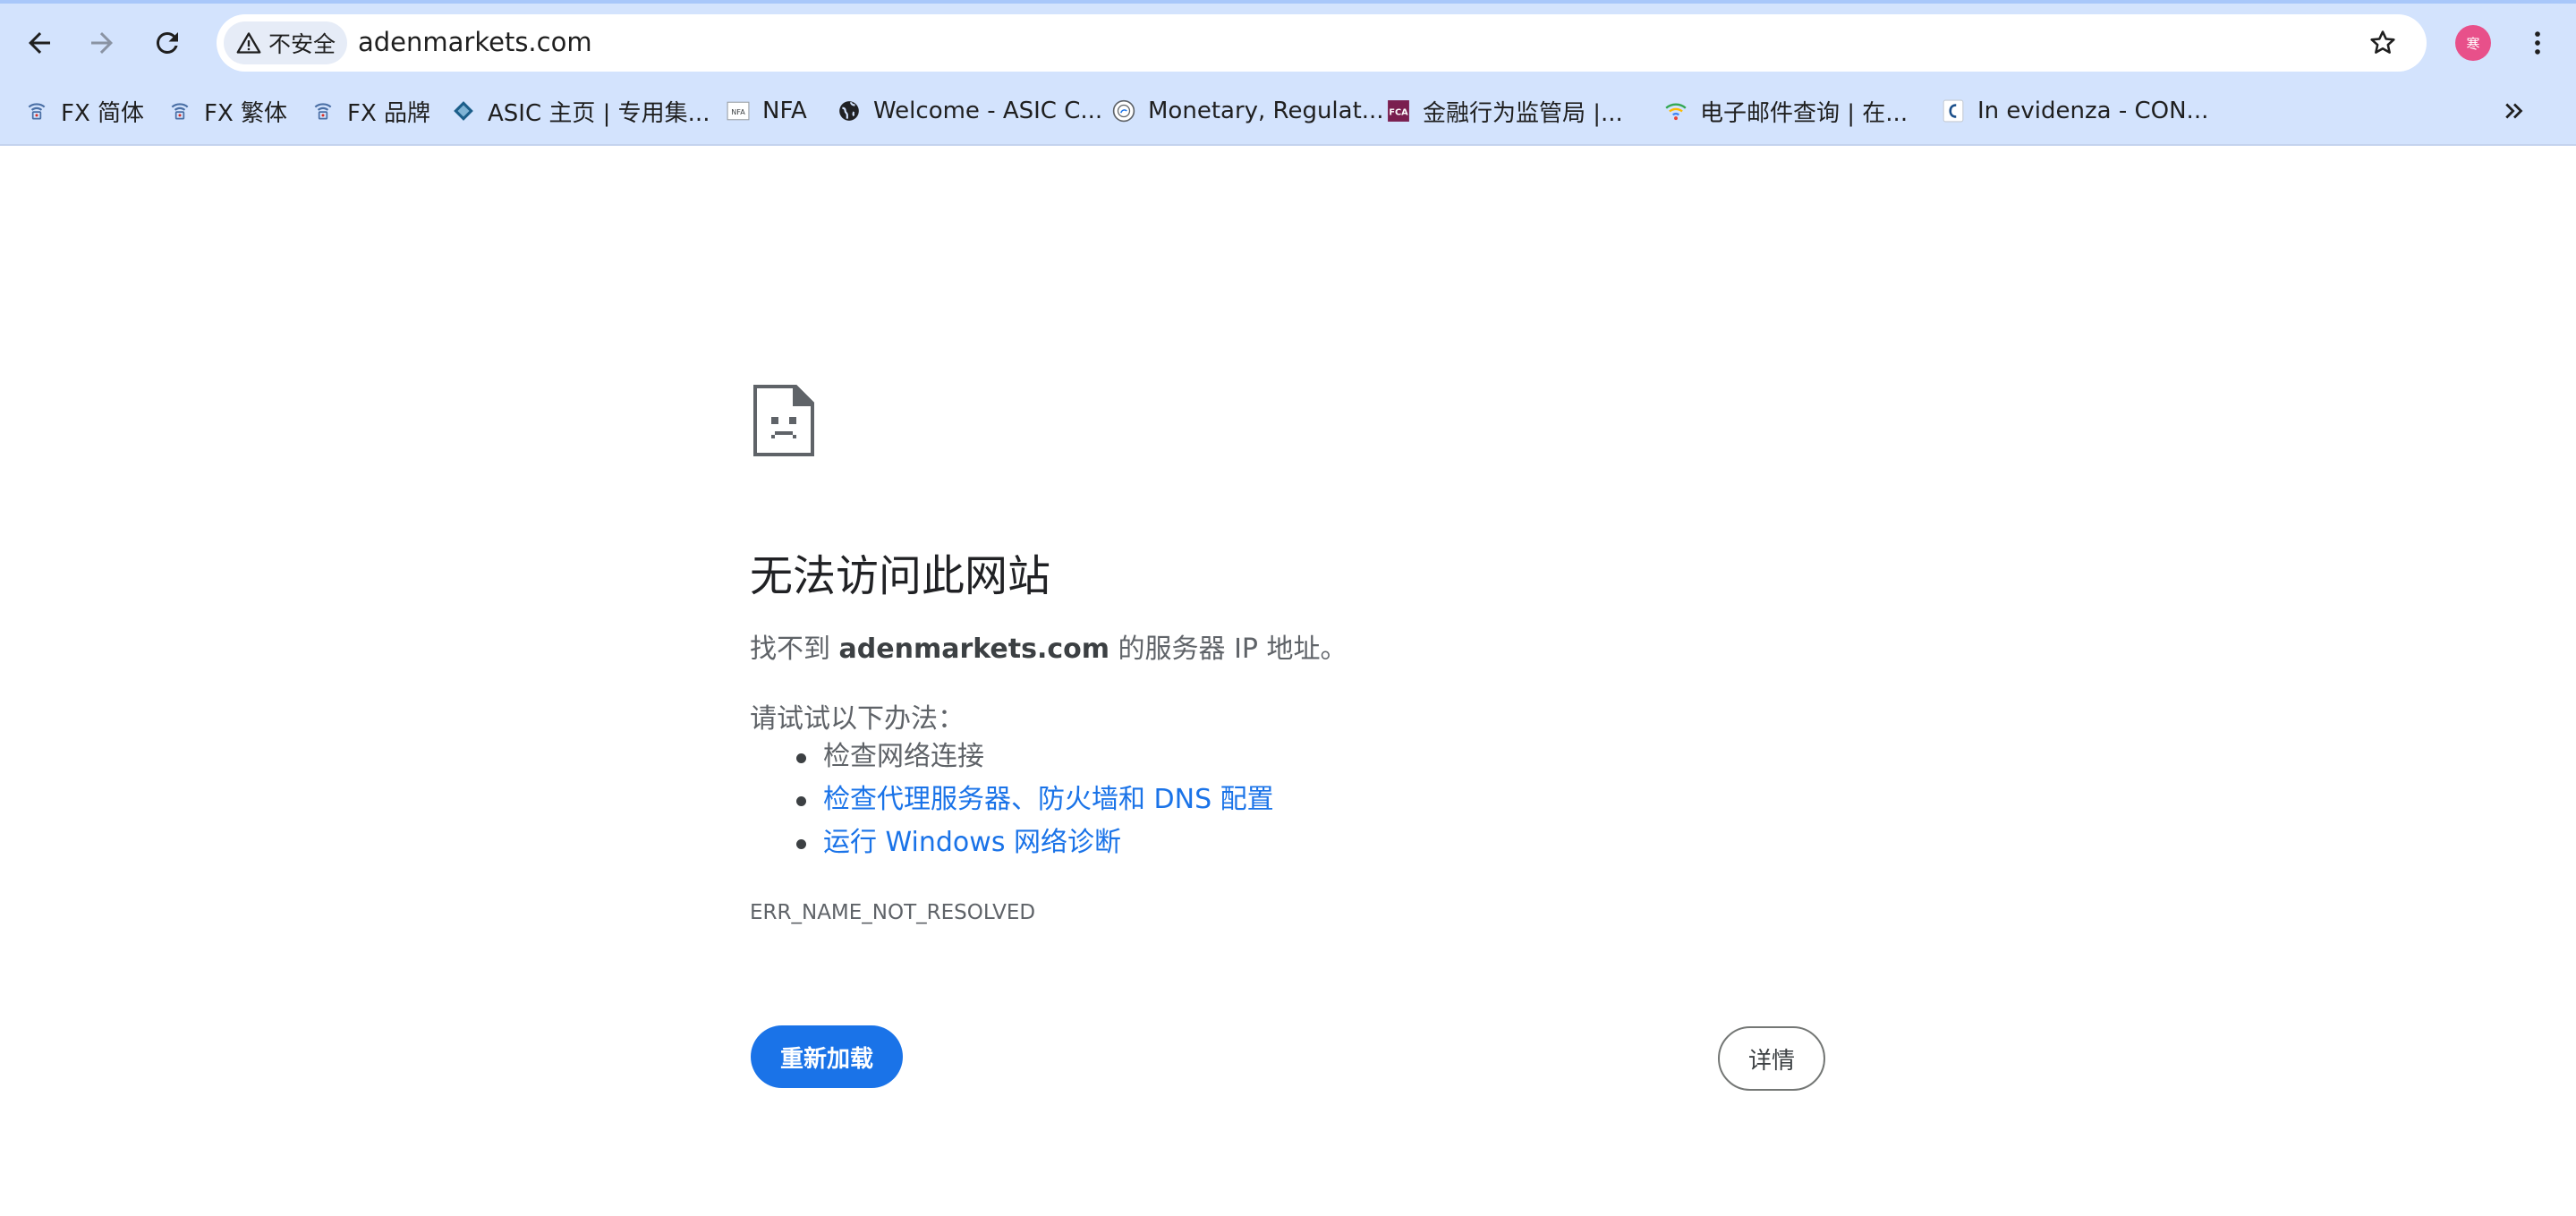 This screenshot has height=1216, width=2576. I want to click on star-icon, so click(2382, 42).